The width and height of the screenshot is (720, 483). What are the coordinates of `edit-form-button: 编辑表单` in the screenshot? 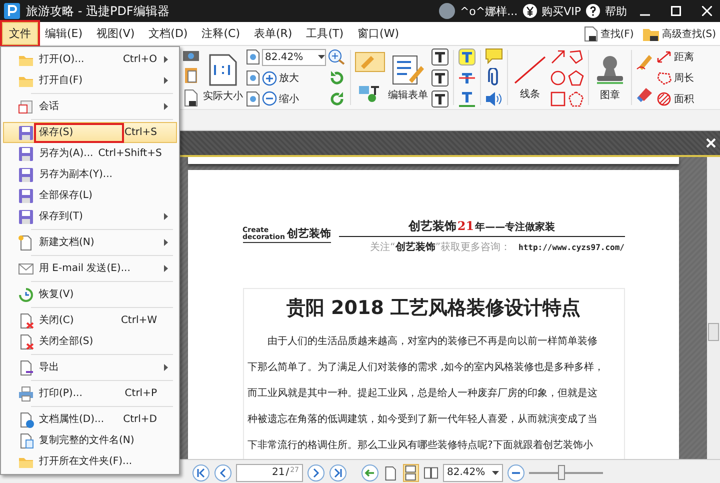 It's located at (408, 77).